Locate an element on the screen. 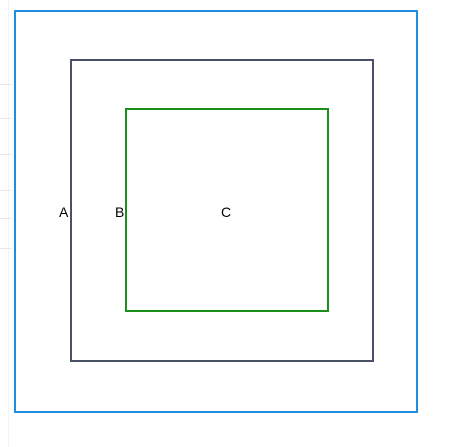 The width and height of the screenshot is (456, 447). box-c-label: C is located at coordinates (226, 212).